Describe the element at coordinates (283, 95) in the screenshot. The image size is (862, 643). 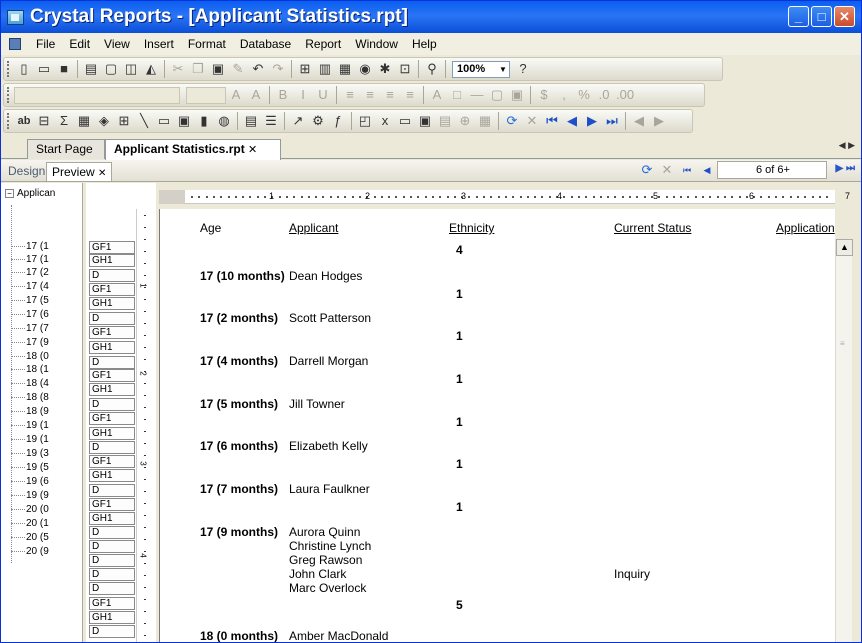
I see `bold-icon: B` at that location.